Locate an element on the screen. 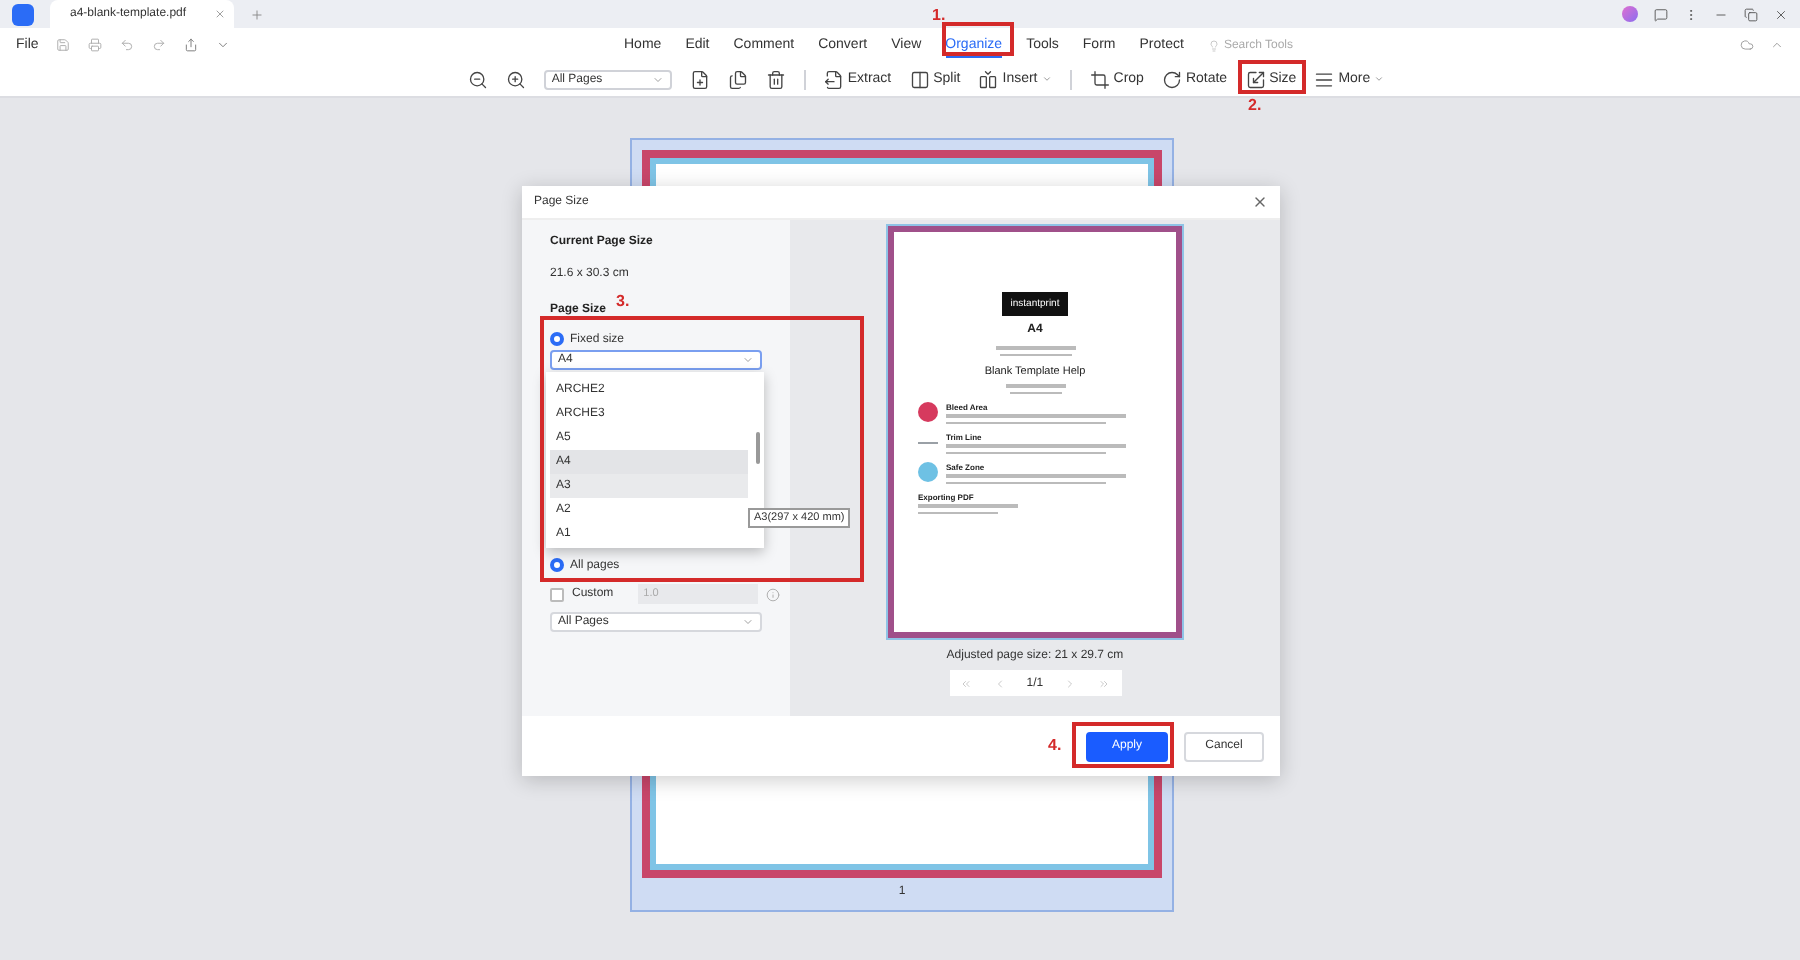 The image size is (1800, 960). lines-icon is located at coordinates (1324, 79).